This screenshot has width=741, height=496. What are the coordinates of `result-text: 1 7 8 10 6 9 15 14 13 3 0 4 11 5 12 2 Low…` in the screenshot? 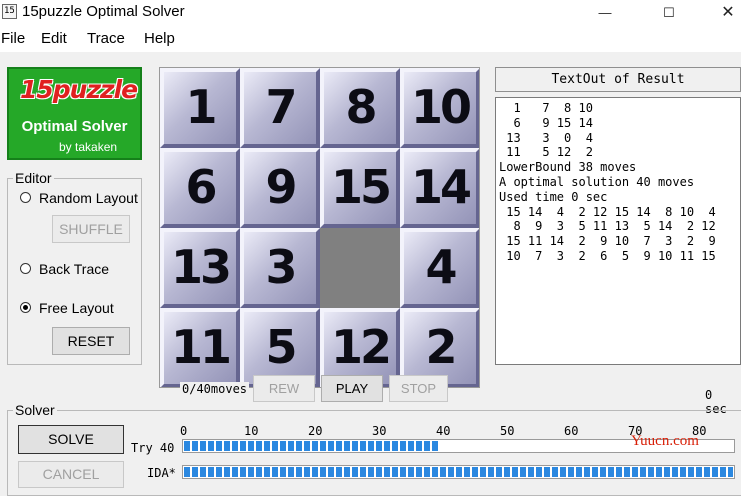 It's located at (607, 182).